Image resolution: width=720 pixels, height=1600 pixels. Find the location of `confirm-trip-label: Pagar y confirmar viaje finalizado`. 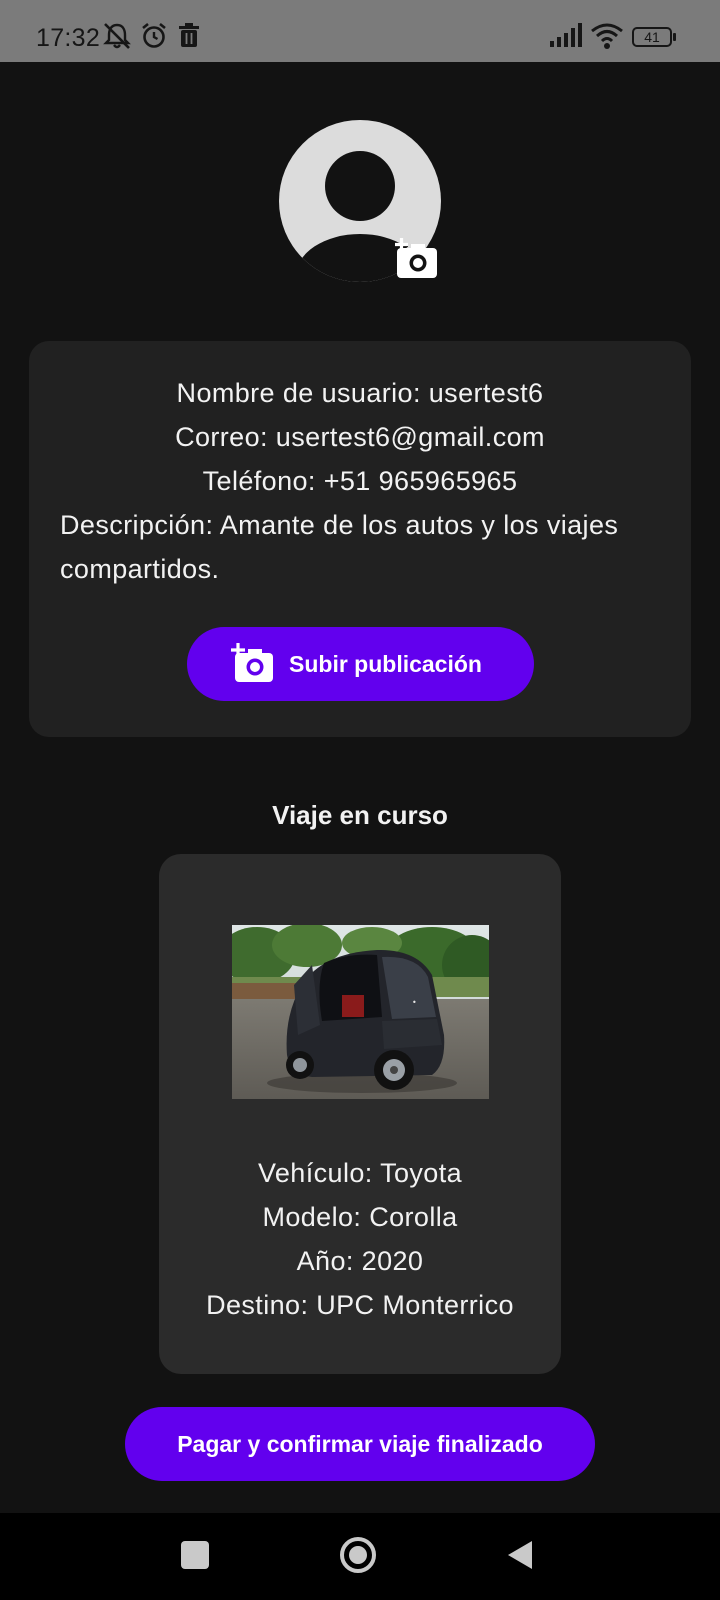

confirm-trip-label: Pagar y confirmar viaje finalizado is located at coordinates (360, 1443).